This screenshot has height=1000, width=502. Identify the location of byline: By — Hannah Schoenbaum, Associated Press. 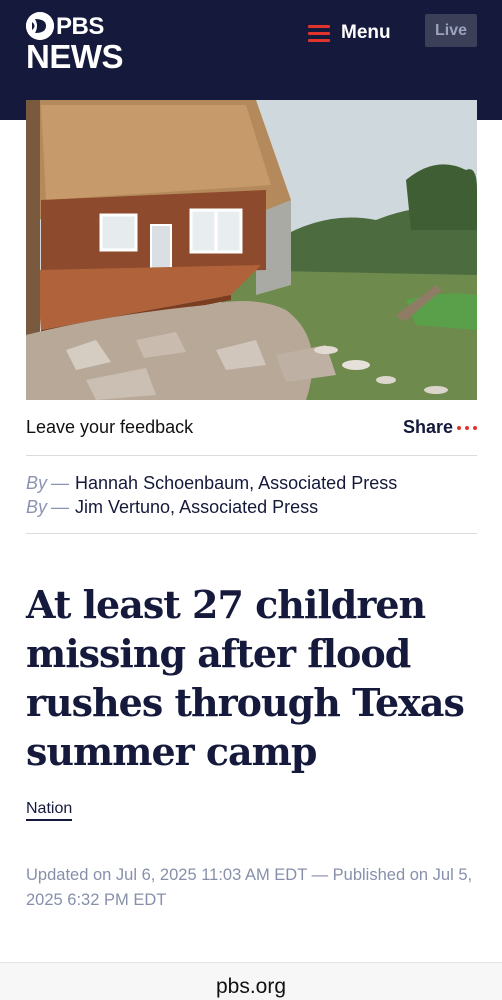
(211, 483).